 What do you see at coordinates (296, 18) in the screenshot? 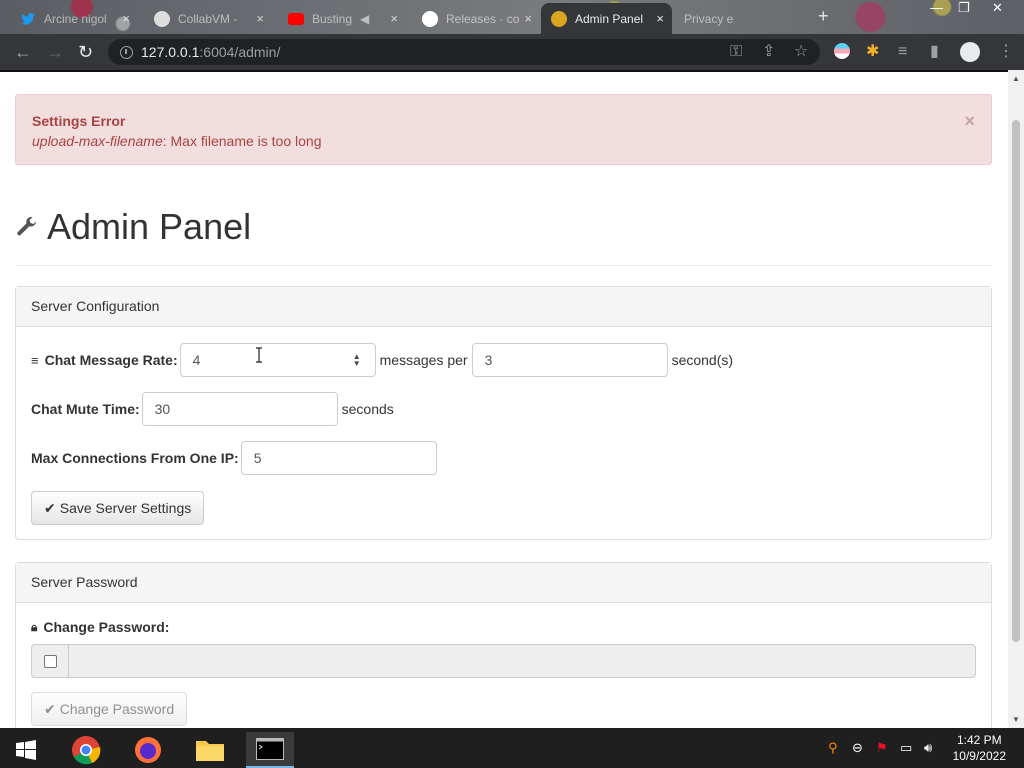
I see `youtube-icon` at bounding box center [296, 18].